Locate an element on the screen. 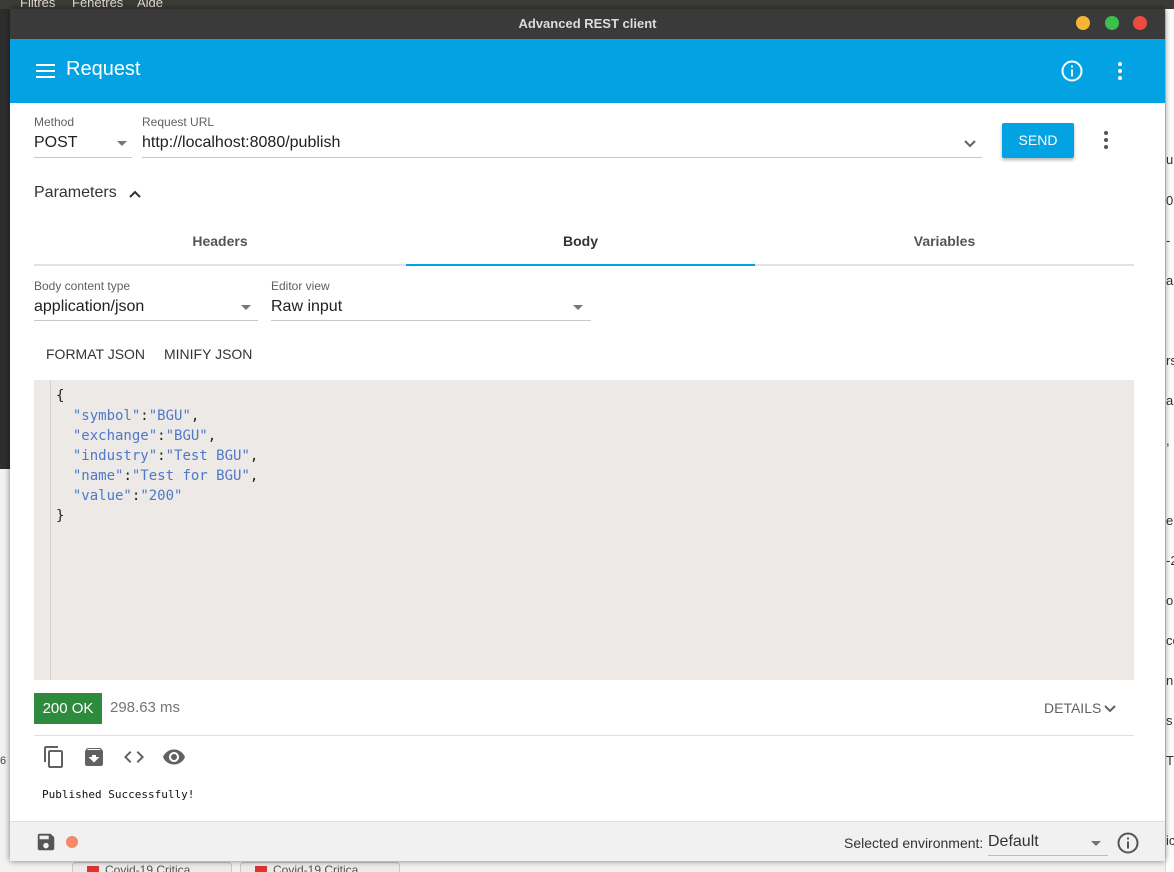 The height and width of the screenshot is (872, 1174). bg-fragment: 0 is located at coordinates (1170, 200).